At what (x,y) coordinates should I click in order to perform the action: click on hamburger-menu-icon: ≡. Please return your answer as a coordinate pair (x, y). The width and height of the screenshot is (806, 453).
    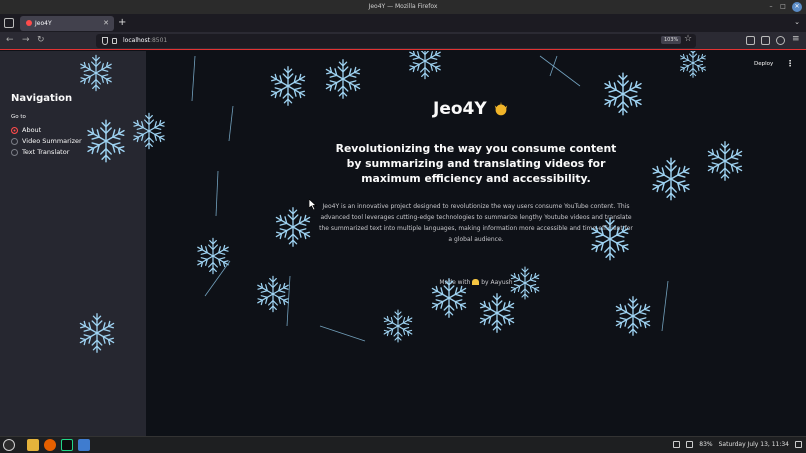
    Looking at the image, I should click on (796, 39).